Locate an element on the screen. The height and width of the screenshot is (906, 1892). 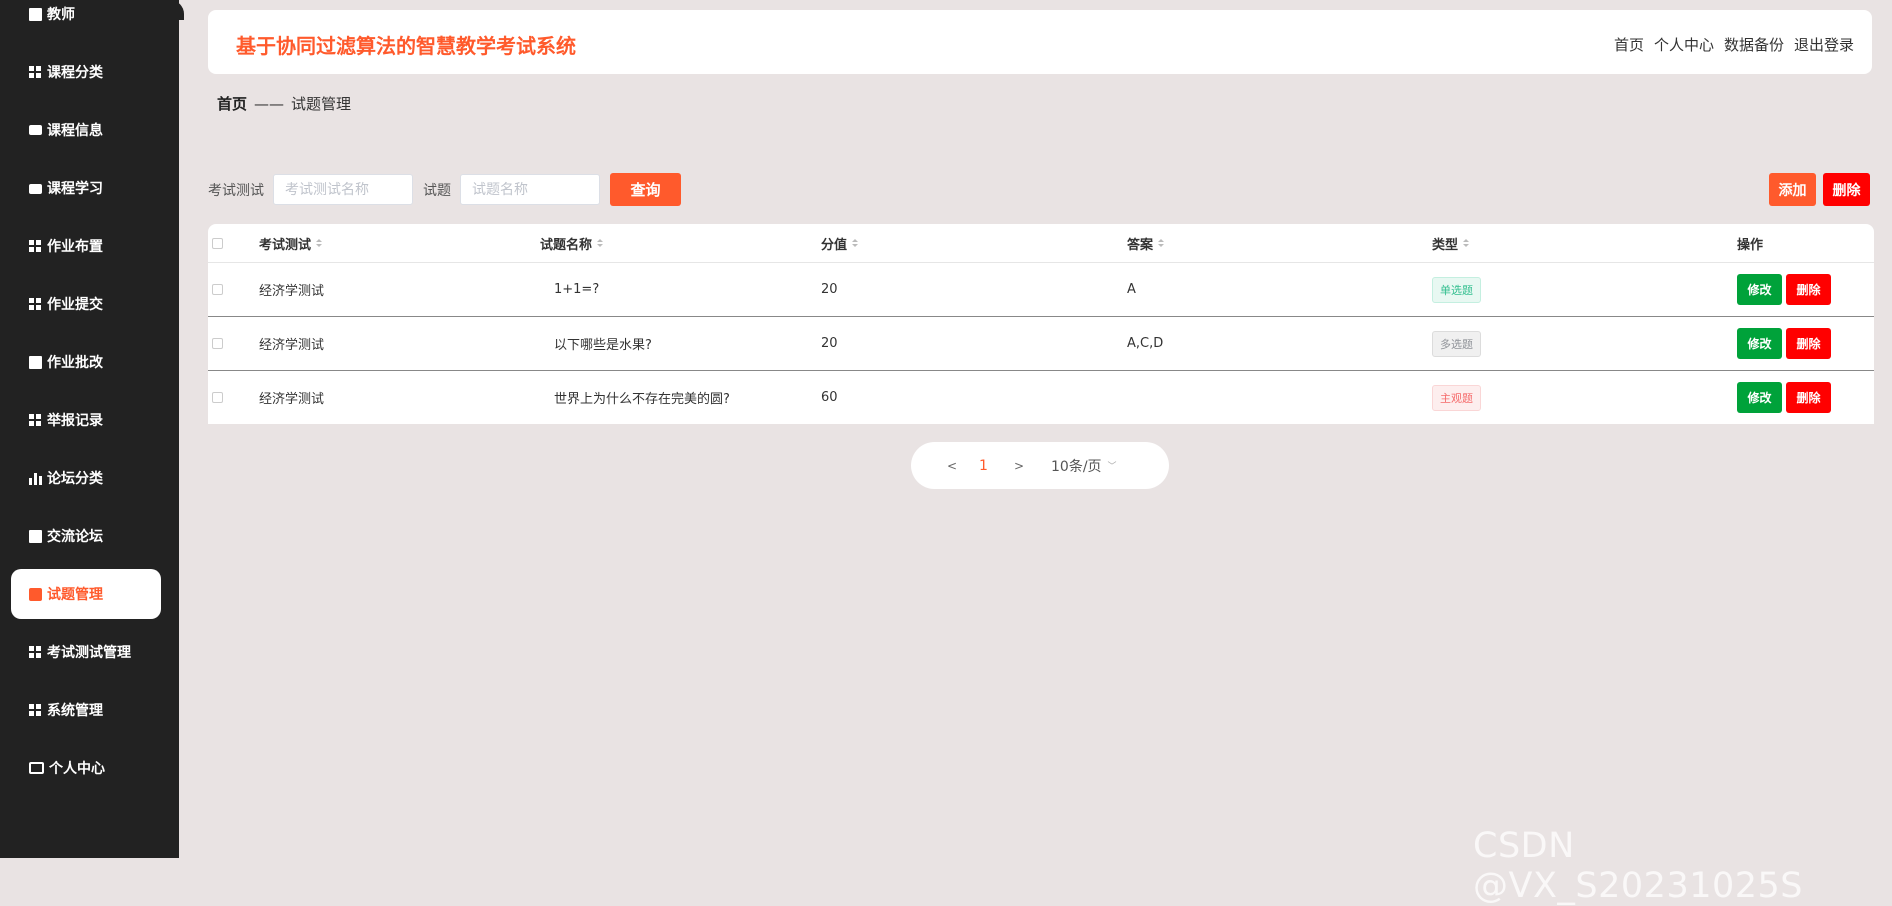
column-header-answer: 答案 is located at coordinates (1146, 243).